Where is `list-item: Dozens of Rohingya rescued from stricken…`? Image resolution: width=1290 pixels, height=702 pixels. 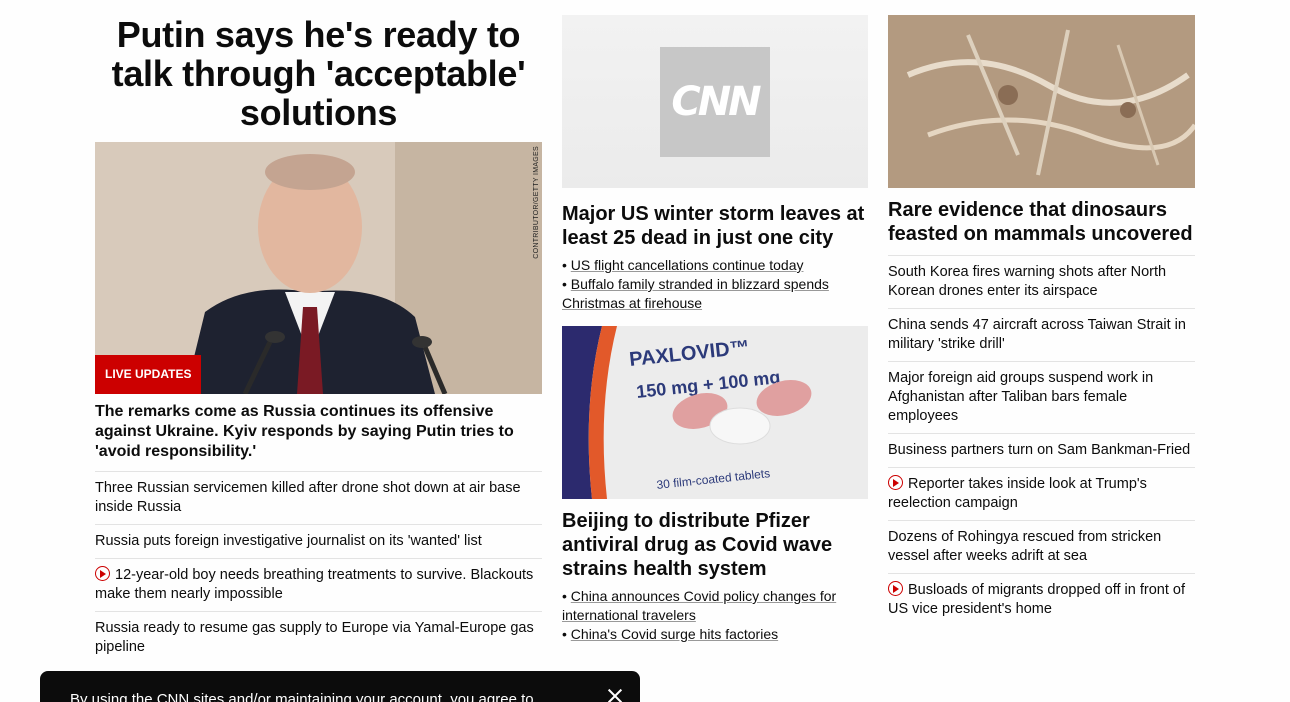
list-item: Dozens of Rohingya rescued from stricken… is located at coordinates (1041, 546).